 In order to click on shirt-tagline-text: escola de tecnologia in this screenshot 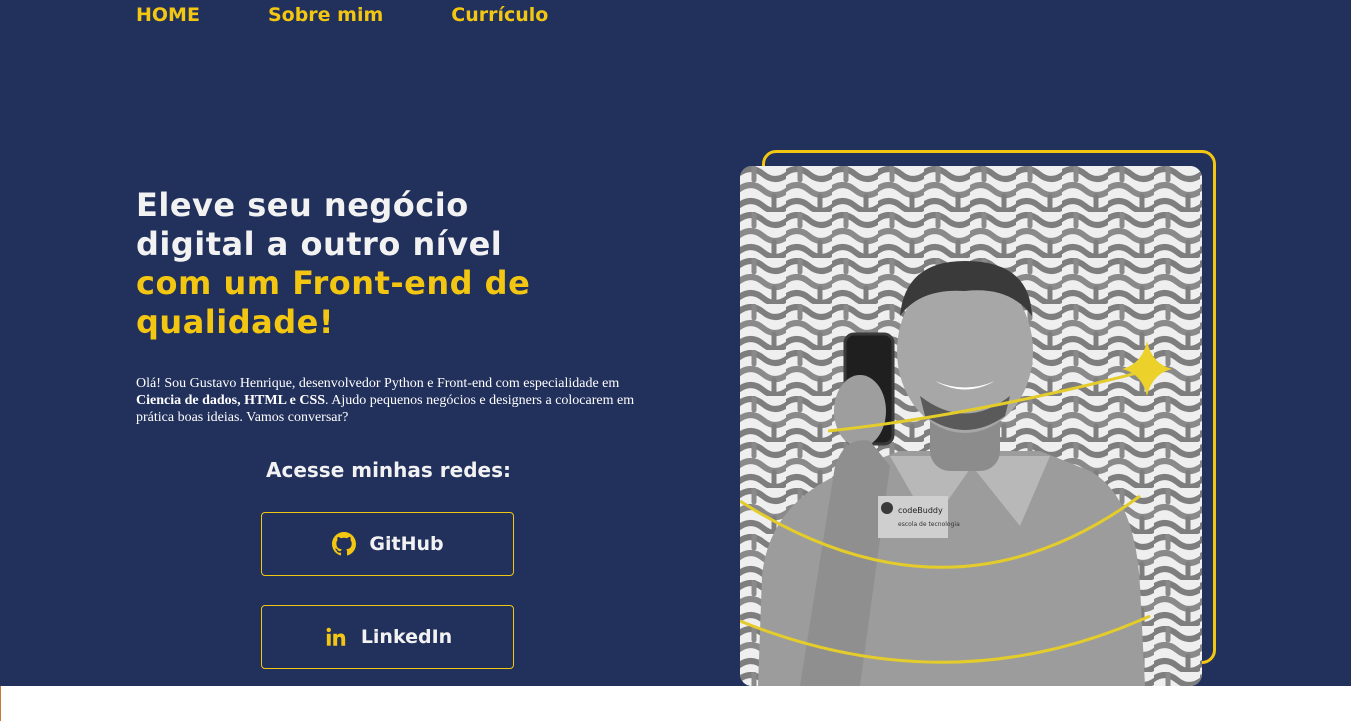, I will do `click(929, 524)`.